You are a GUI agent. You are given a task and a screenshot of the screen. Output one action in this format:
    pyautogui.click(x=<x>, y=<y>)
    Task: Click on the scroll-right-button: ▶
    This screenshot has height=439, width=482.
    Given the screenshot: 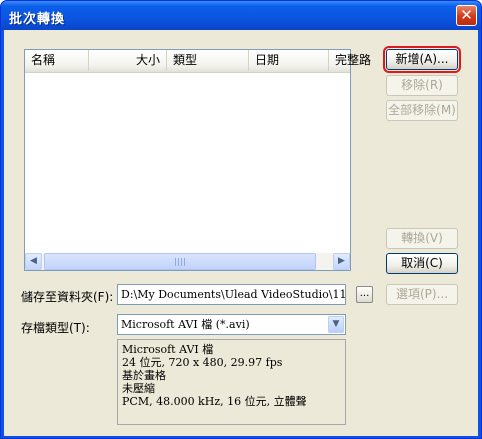 What is the action you would take?
    pyautogui.click(x=341, y=261)
    